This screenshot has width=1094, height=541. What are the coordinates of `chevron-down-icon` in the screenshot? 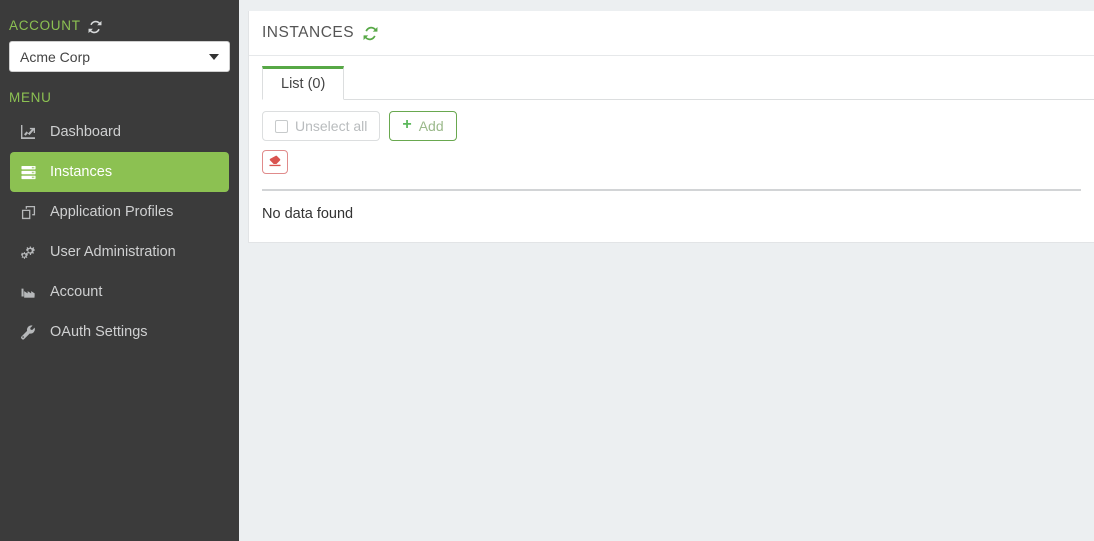 It's located at (214, 56).